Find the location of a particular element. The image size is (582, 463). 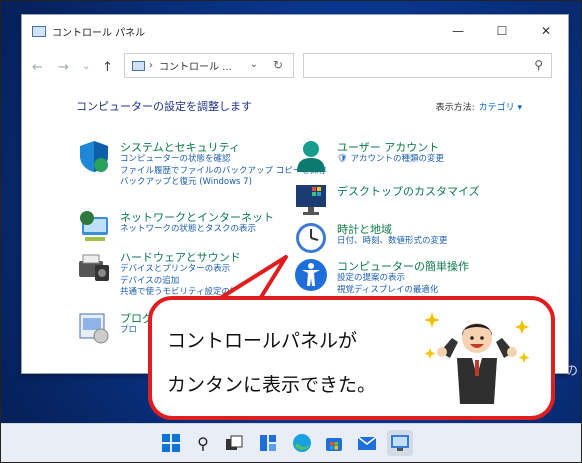

bubble-line-2: カンタンに表示できた。 is located at coordinates (272, 385).